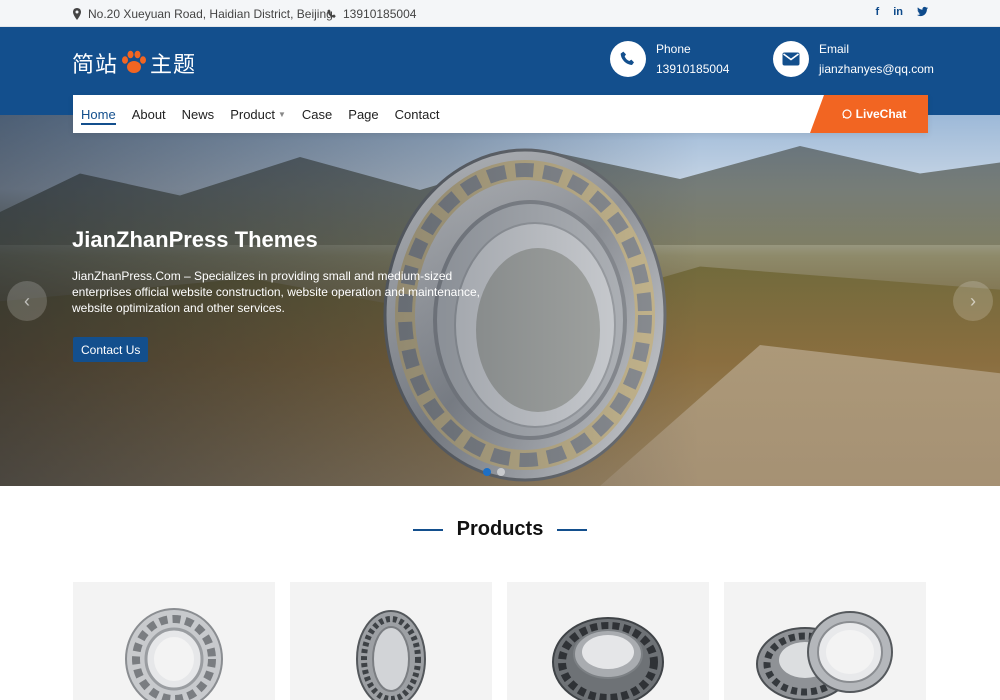 The width and height of the screenshot is (1000, 700). Describe the element at coordinates (847, 114) in the screenshot. I see `whatsapp-icon` at that location.